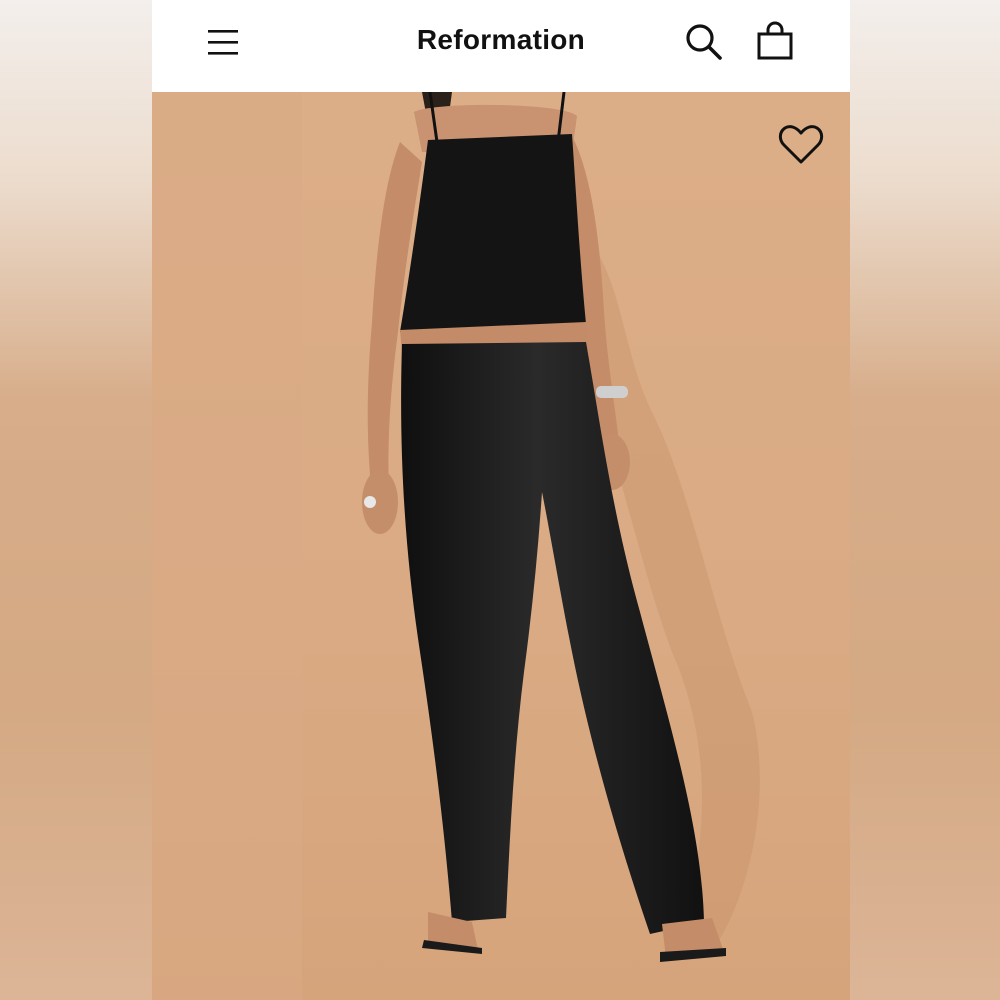 Image resolution: width=1000 pixels, height=1000 pixels. I want to click on crochet-top, so click(493, 233).